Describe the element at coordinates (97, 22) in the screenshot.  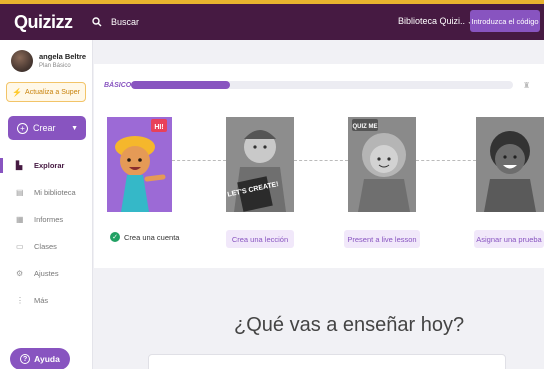
I see `search-icon` at that location.